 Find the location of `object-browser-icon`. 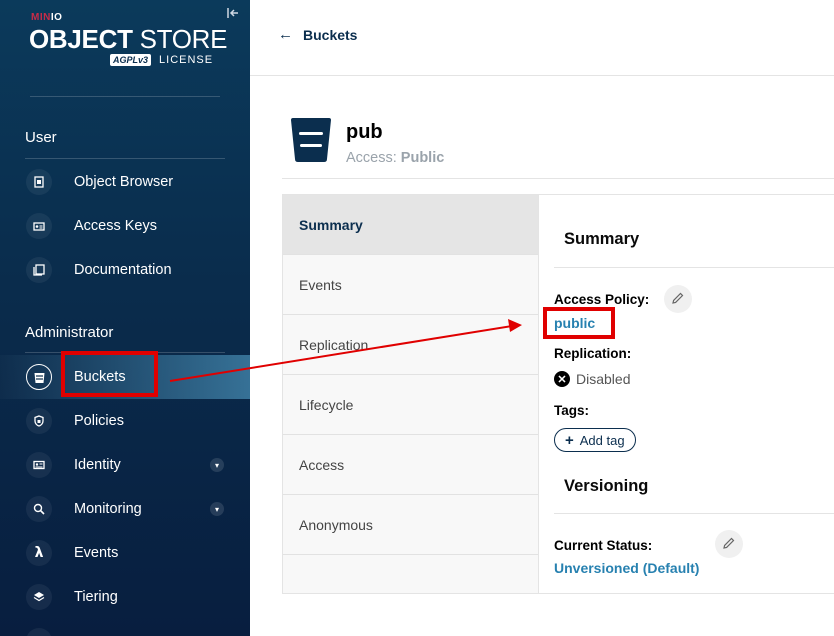

object-browser-icon is located at coordinates (39, 182).